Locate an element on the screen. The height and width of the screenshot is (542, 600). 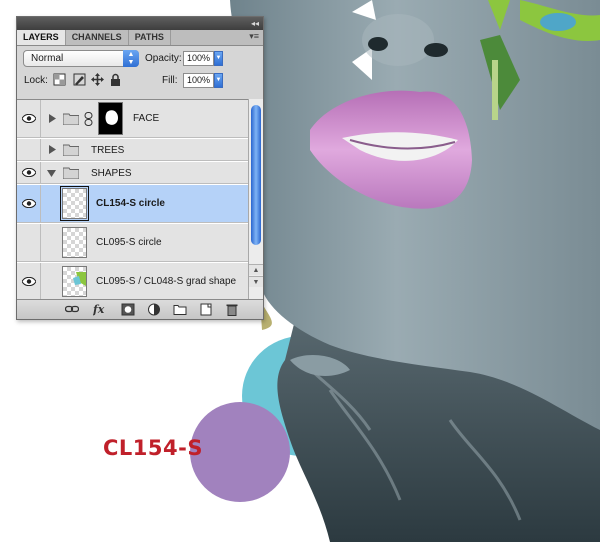
layer-row-cl095-circle: CL095-S circle is located at coordinates (132, 243).